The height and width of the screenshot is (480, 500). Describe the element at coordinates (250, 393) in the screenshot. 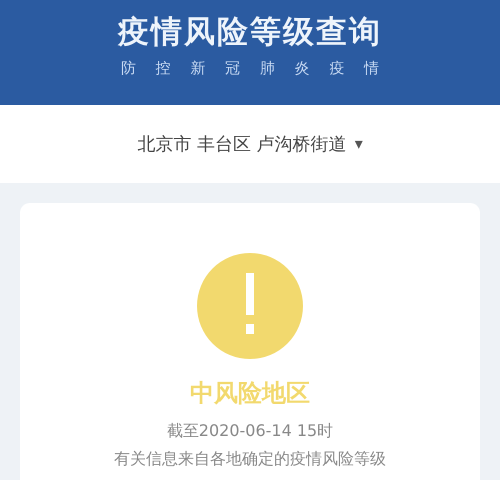

I see `risk-level: 中风险地区` at that location.